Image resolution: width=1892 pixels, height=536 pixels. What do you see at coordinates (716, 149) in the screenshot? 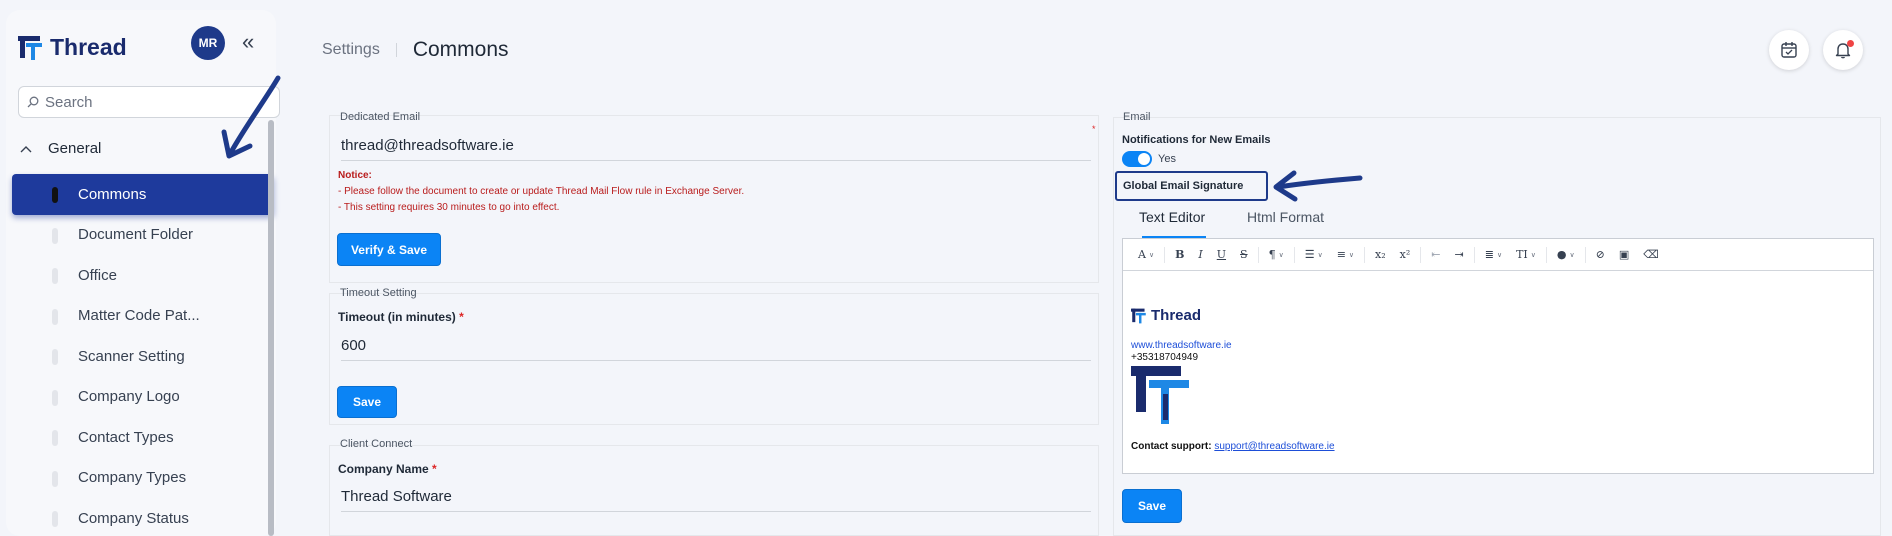
I see `dedicated-email-input: thread@threadsoftware.ie` at bounding box center [716, 149].